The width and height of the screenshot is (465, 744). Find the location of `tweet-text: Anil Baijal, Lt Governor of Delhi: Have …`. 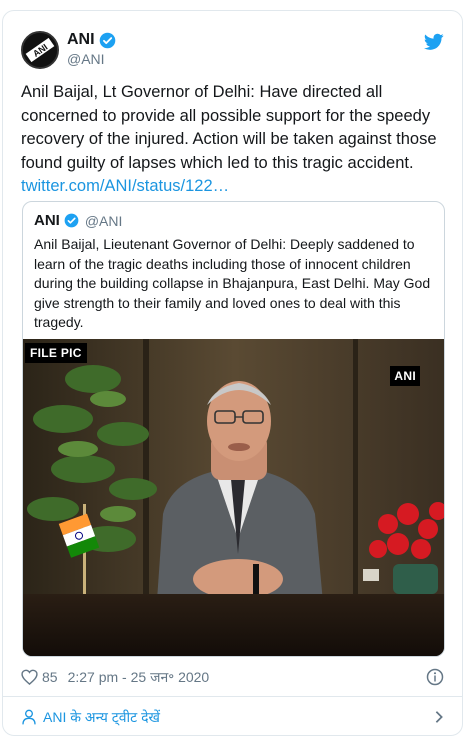

tweet-text: Anil Baijal, Lt Governor of Delhi: Have … is located at coordinates (233, 140).